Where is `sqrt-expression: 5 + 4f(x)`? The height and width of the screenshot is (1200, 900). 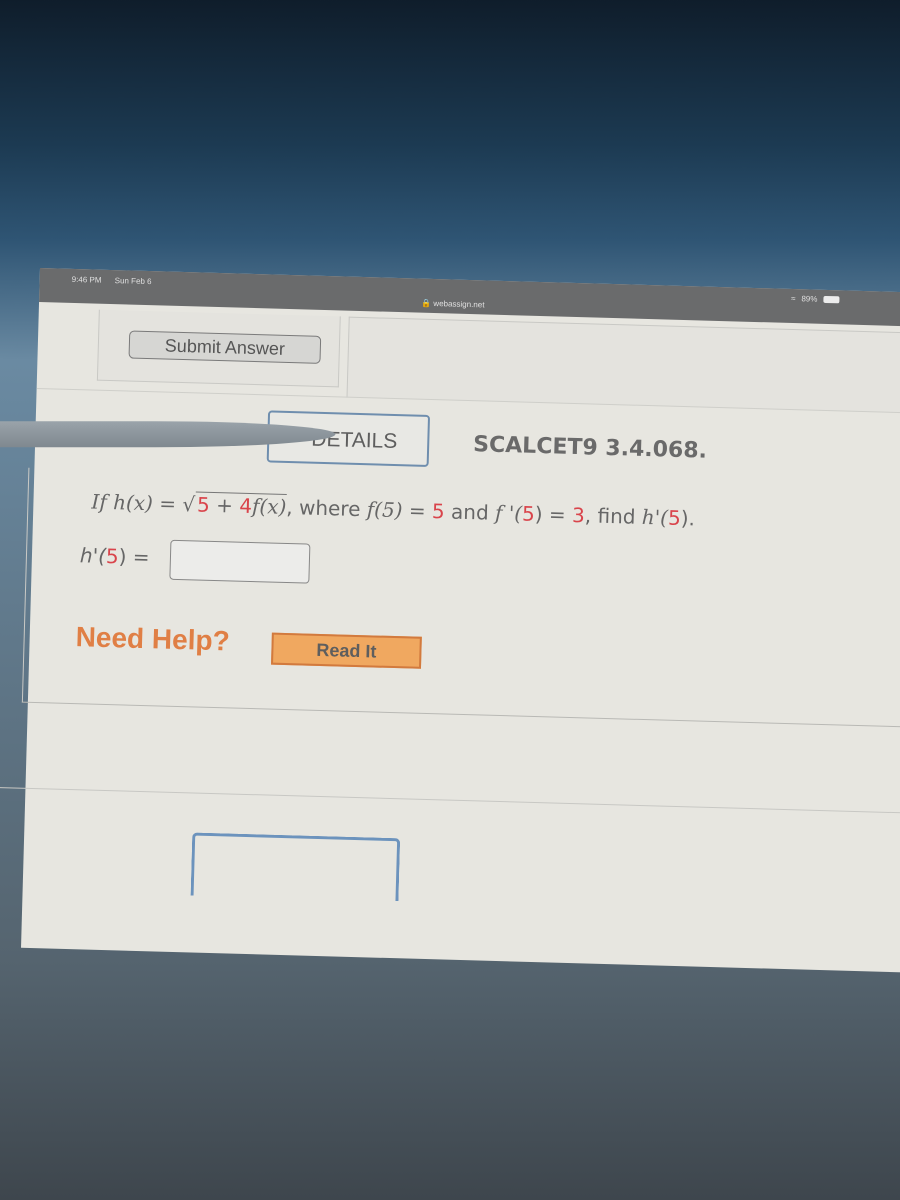
sqrt-expression: 5 + 4f(x) is located at coordinates (240, 505).